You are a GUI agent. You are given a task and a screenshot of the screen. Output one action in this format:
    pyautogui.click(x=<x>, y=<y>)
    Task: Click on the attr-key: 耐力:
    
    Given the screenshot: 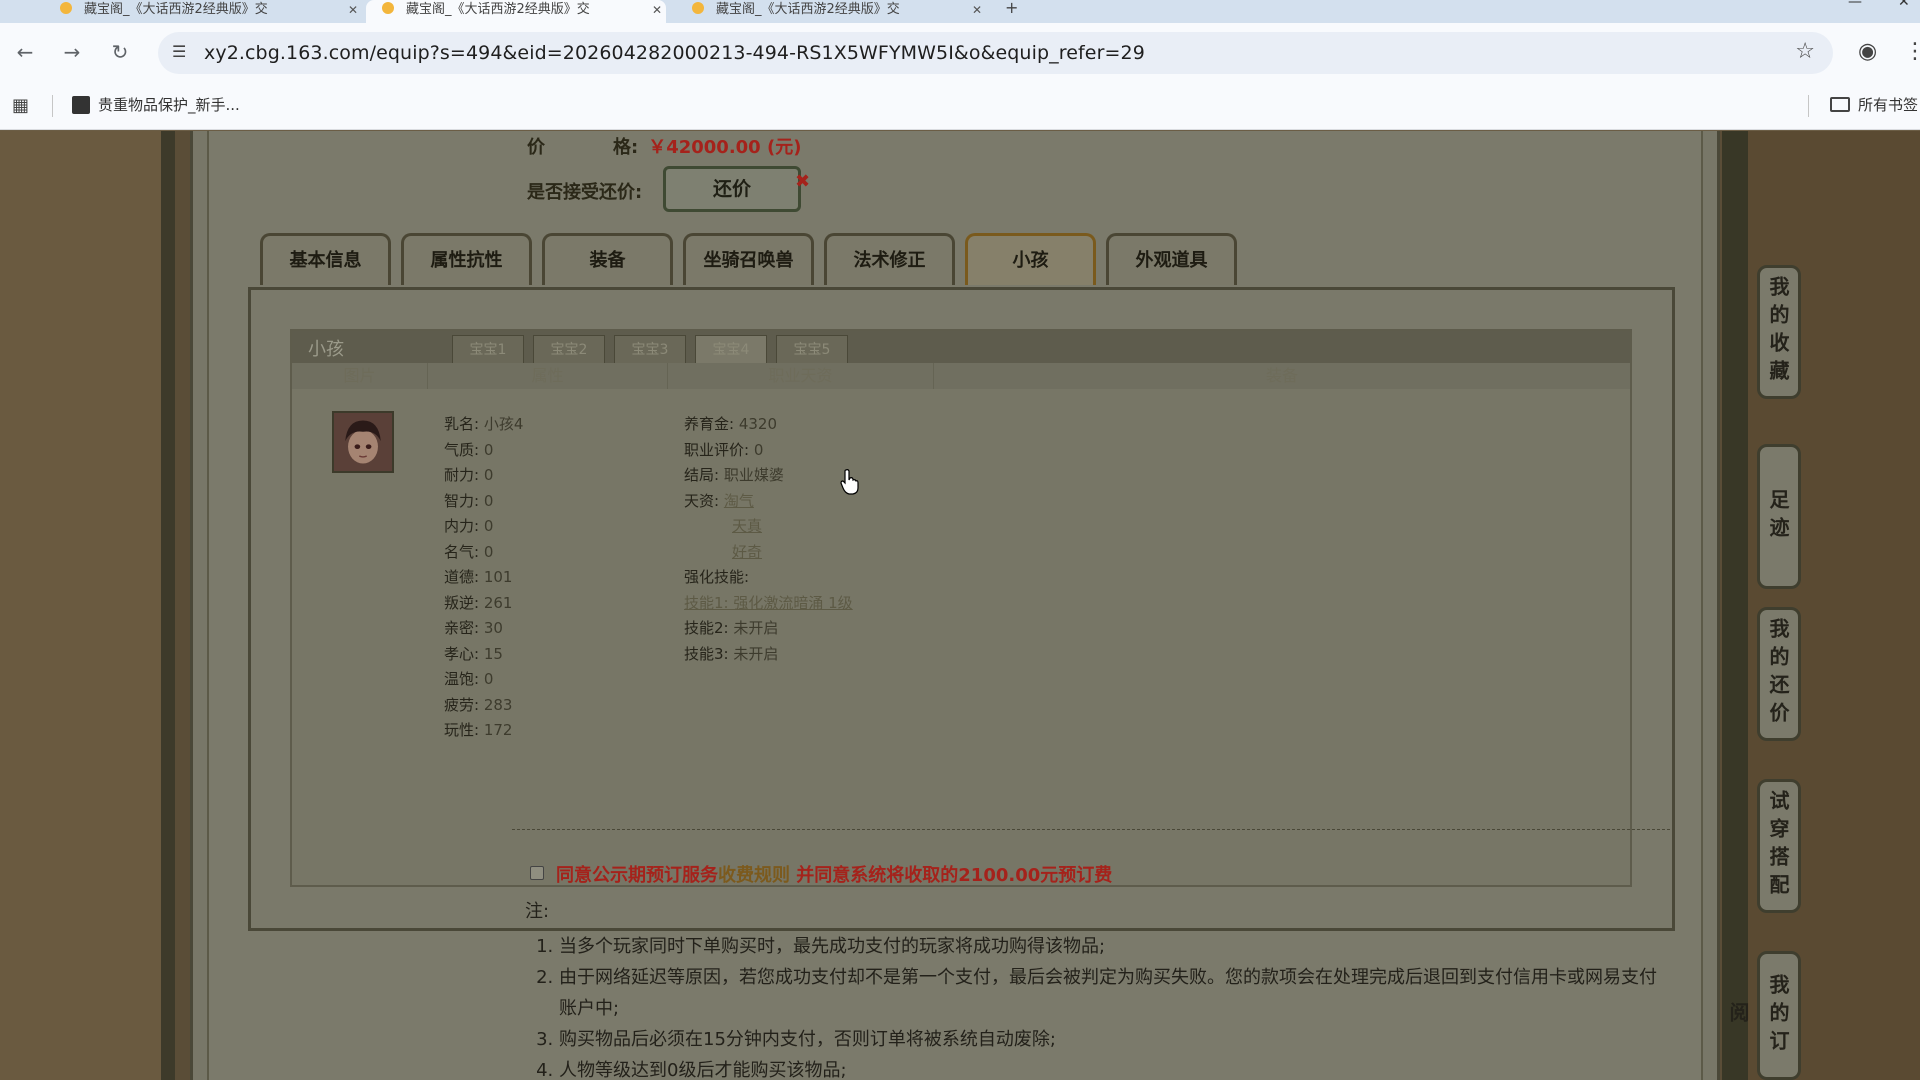 What is the action you would take?
    pyautogui.click(x=462, y=475)
    